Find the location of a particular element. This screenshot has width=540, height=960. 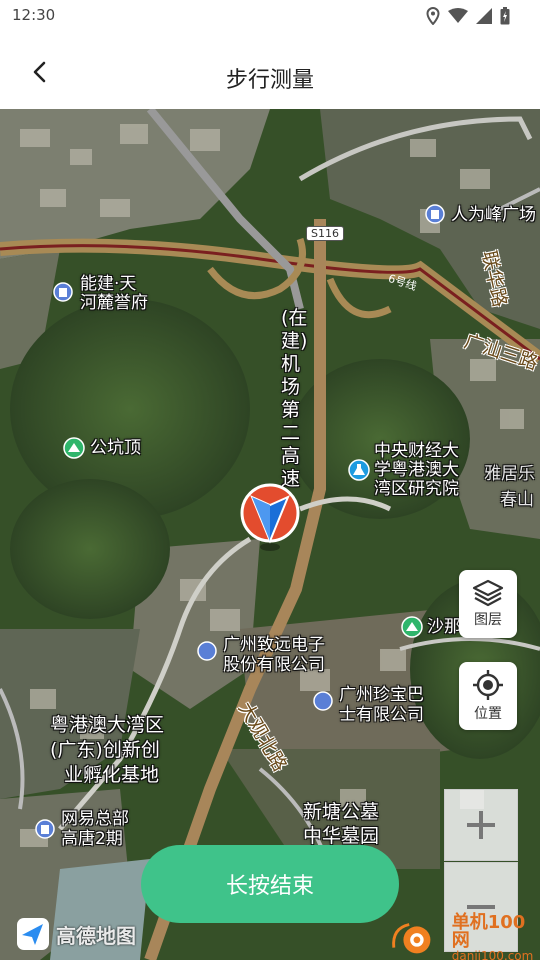

location-label: 位置 is located at coordinates (488, 714).